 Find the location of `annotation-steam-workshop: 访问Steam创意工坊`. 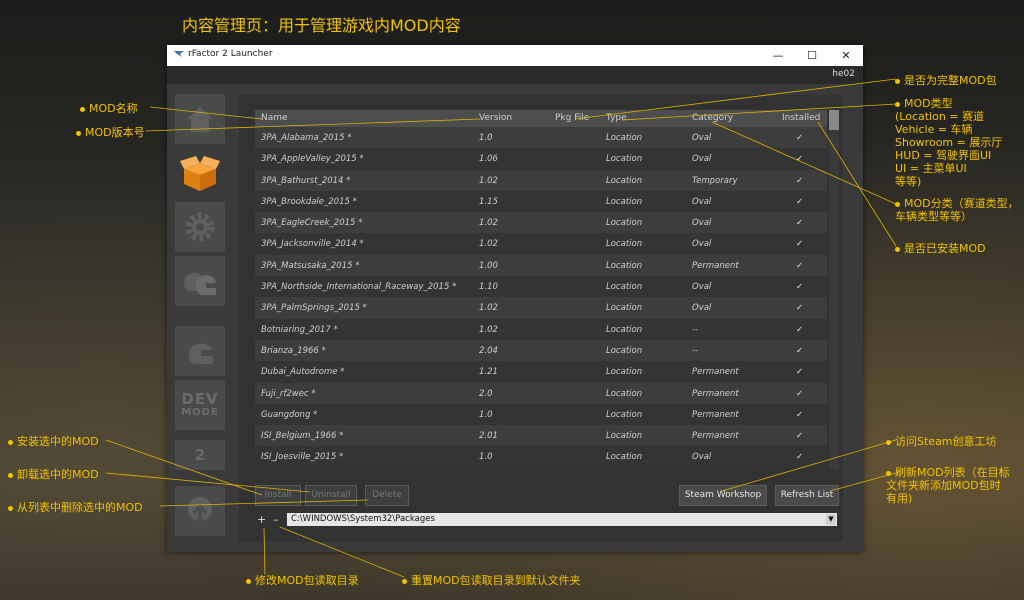

annotation-steam-workshop: 访问Steam创意工坊 is located at coordinates (941, 441).